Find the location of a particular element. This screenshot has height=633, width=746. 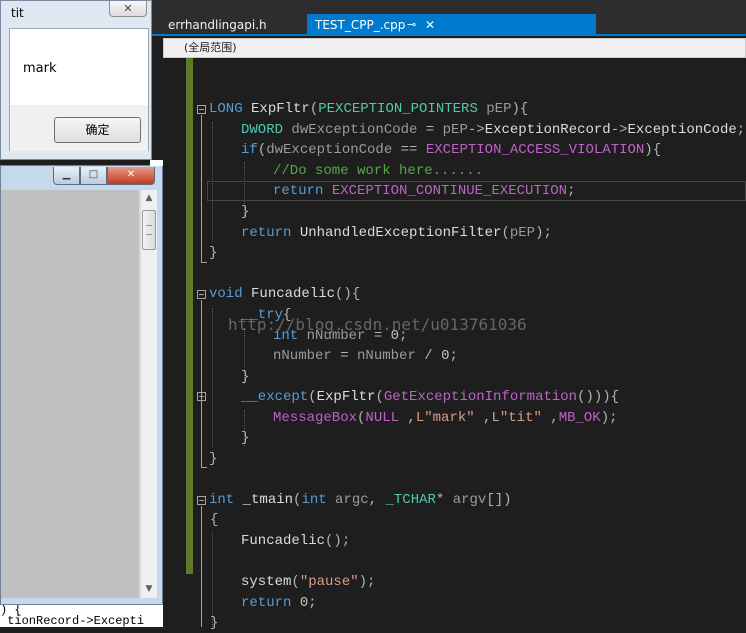

tab-test-cpp: TEST_CPP_.cpp ⊸ ✕ is located at coordinates (451, 25).